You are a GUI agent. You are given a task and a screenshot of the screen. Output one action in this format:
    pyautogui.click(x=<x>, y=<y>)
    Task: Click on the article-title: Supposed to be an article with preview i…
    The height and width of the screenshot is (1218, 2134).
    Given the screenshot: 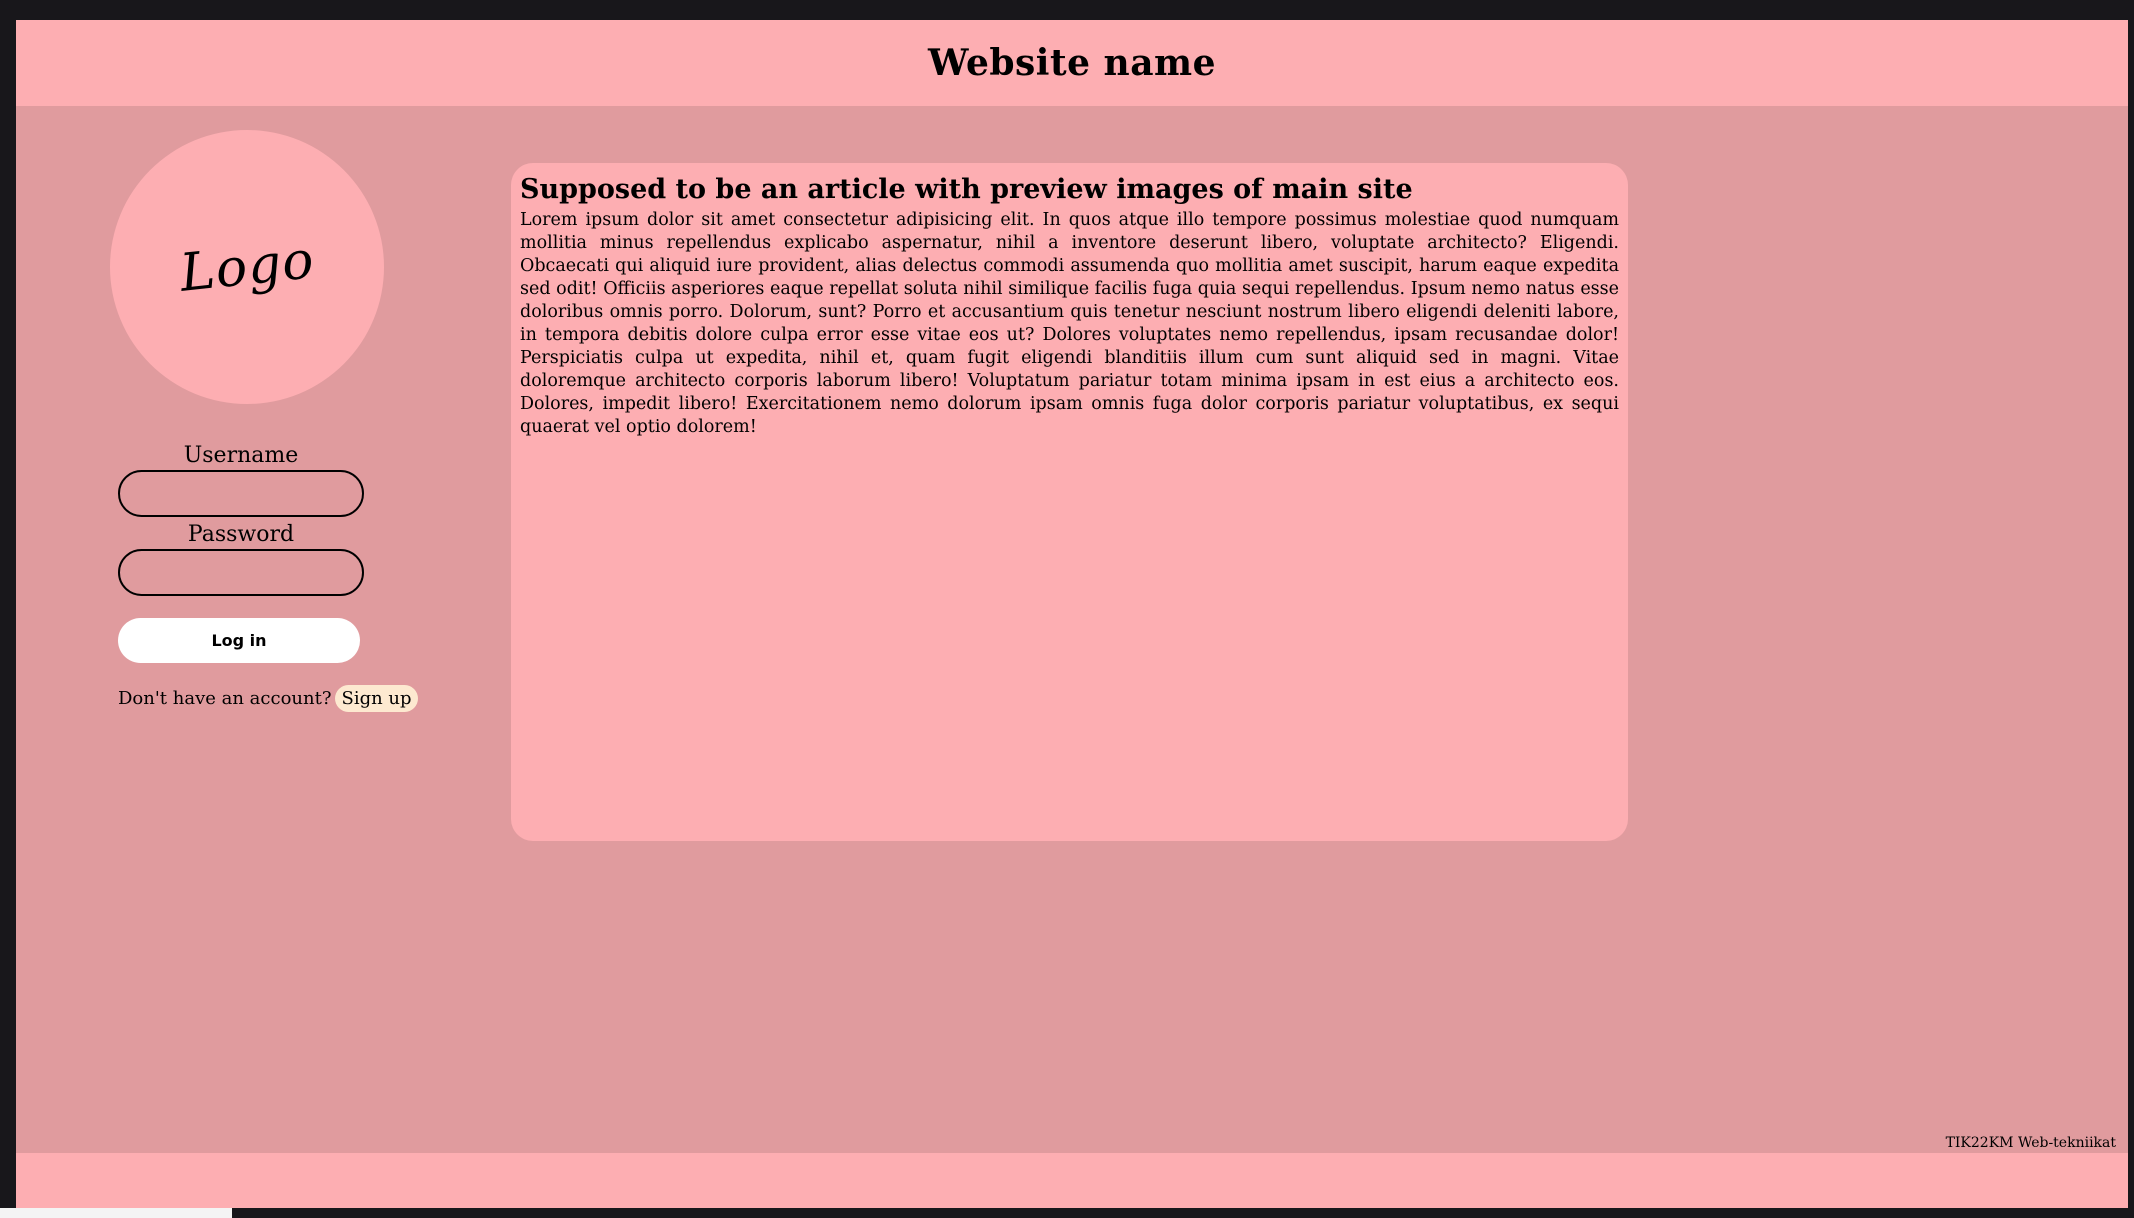 What is the action you would take?
    pyautogui.click(x=966, y=189)
    